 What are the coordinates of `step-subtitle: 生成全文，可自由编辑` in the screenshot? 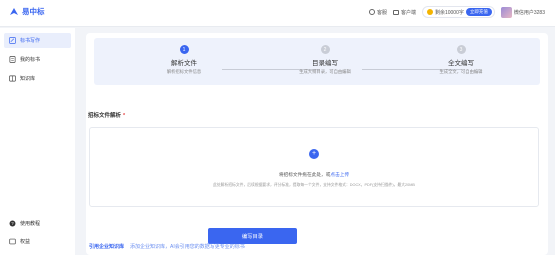 It's located at (461, 71).